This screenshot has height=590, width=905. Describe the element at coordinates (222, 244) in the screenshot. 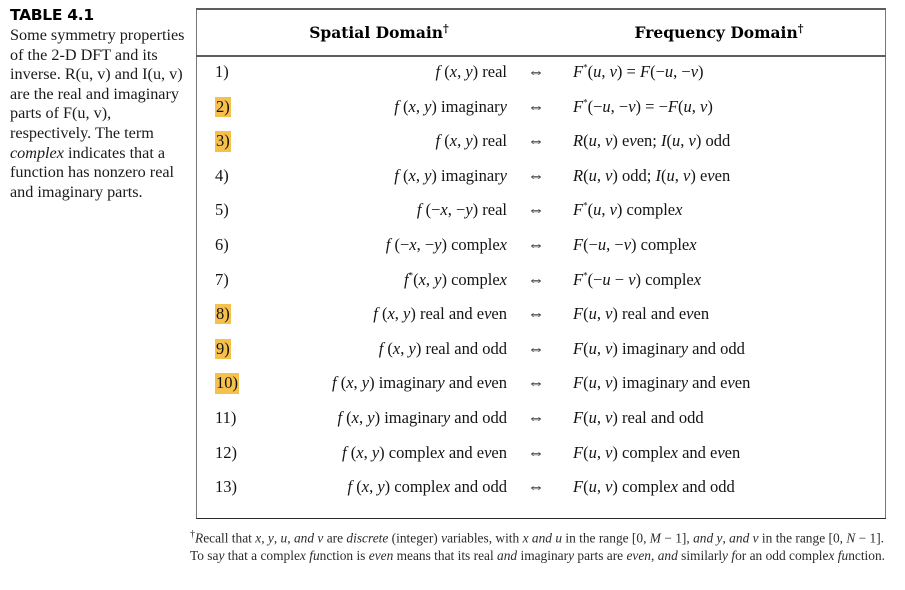

I see `row-number-6: 6)` at that location.